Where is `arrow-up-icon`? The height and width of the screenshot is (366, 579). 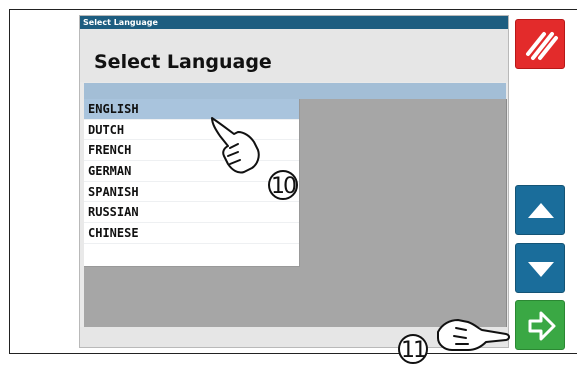
arrow-up-icon is located at coordinates (541, 210).